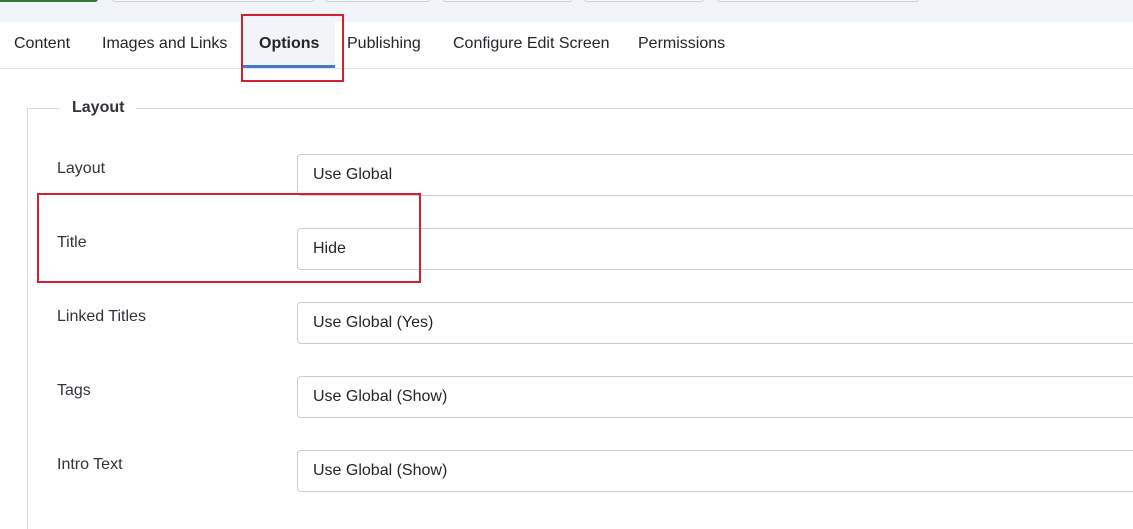 This screenshot has height=529, width=1133. I want to click on tab-configure-edit-screen: Configure Edit Screen, so click(531, 44).